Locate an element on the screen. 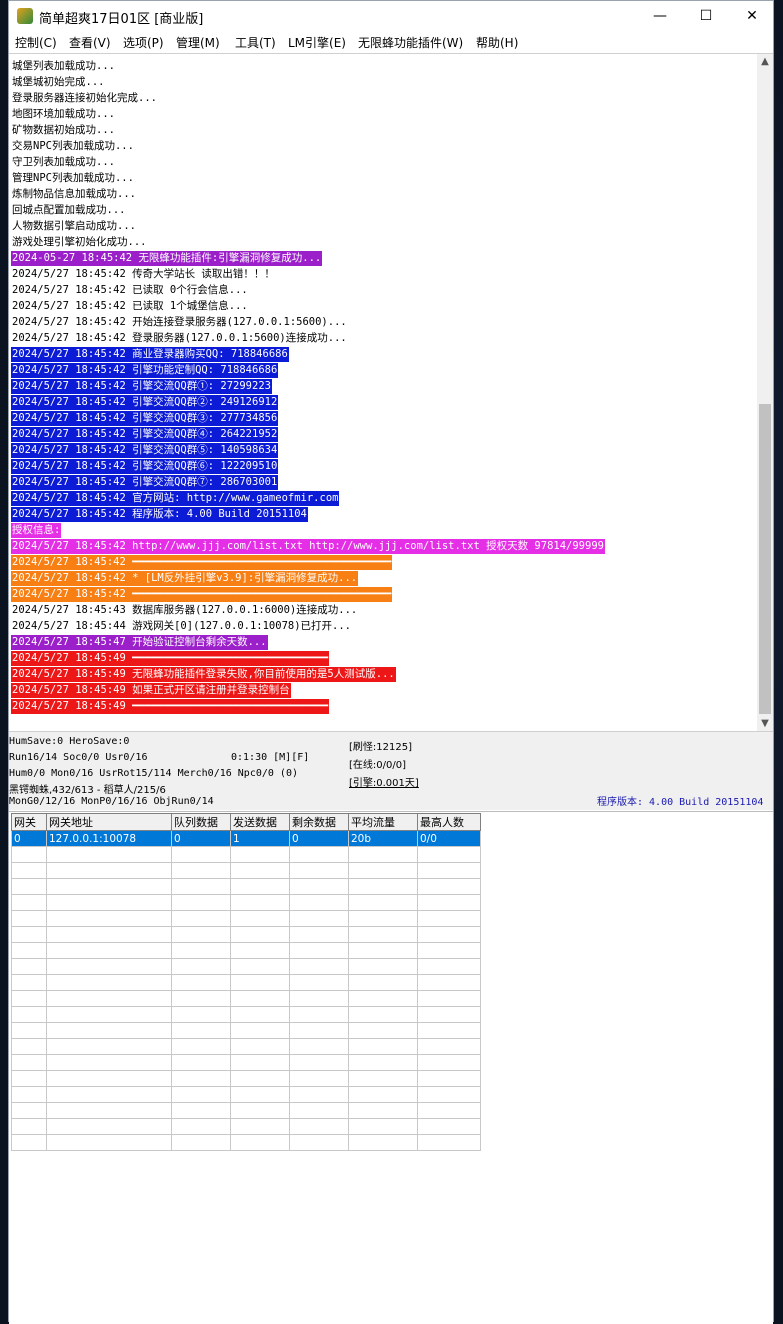  column-header: 网关 is located at coordinates (29, 822).